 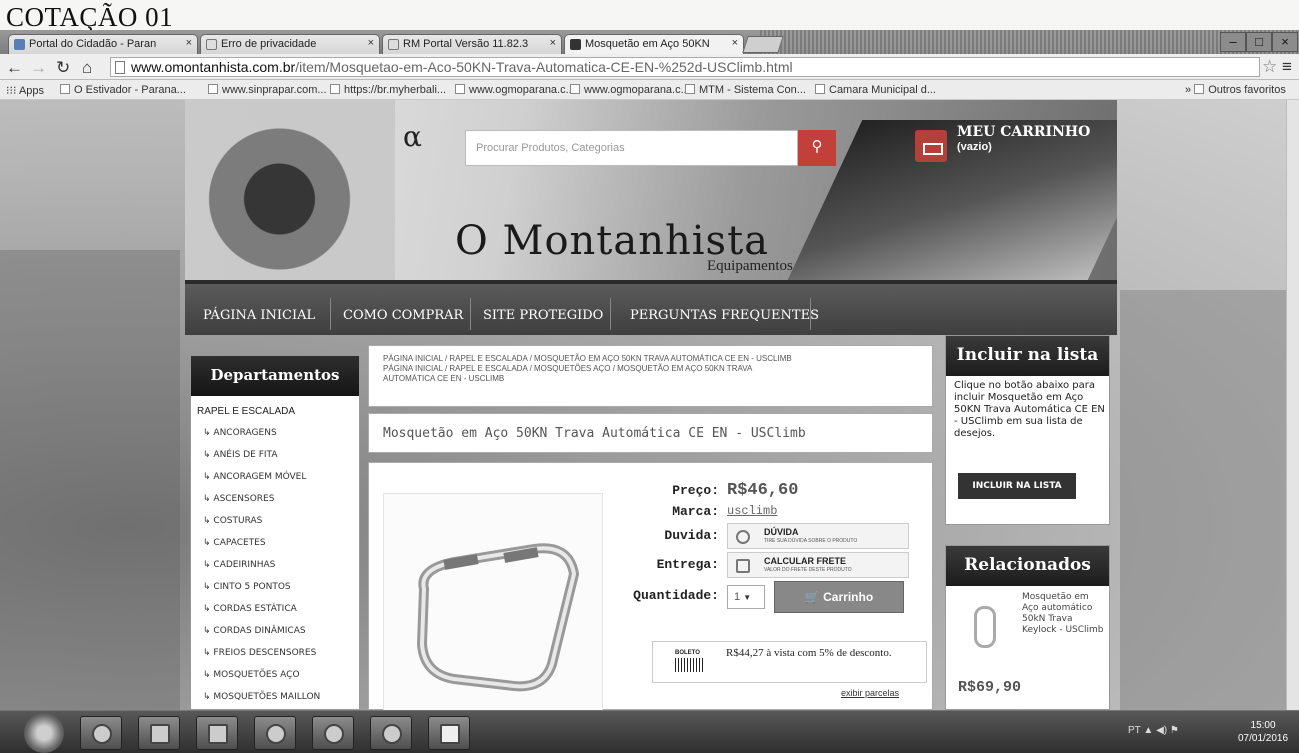 What do you see at coordinates (449, 733) in the screenshot?
I see `taskbar-word-icon` at bounding box center [449, 733].